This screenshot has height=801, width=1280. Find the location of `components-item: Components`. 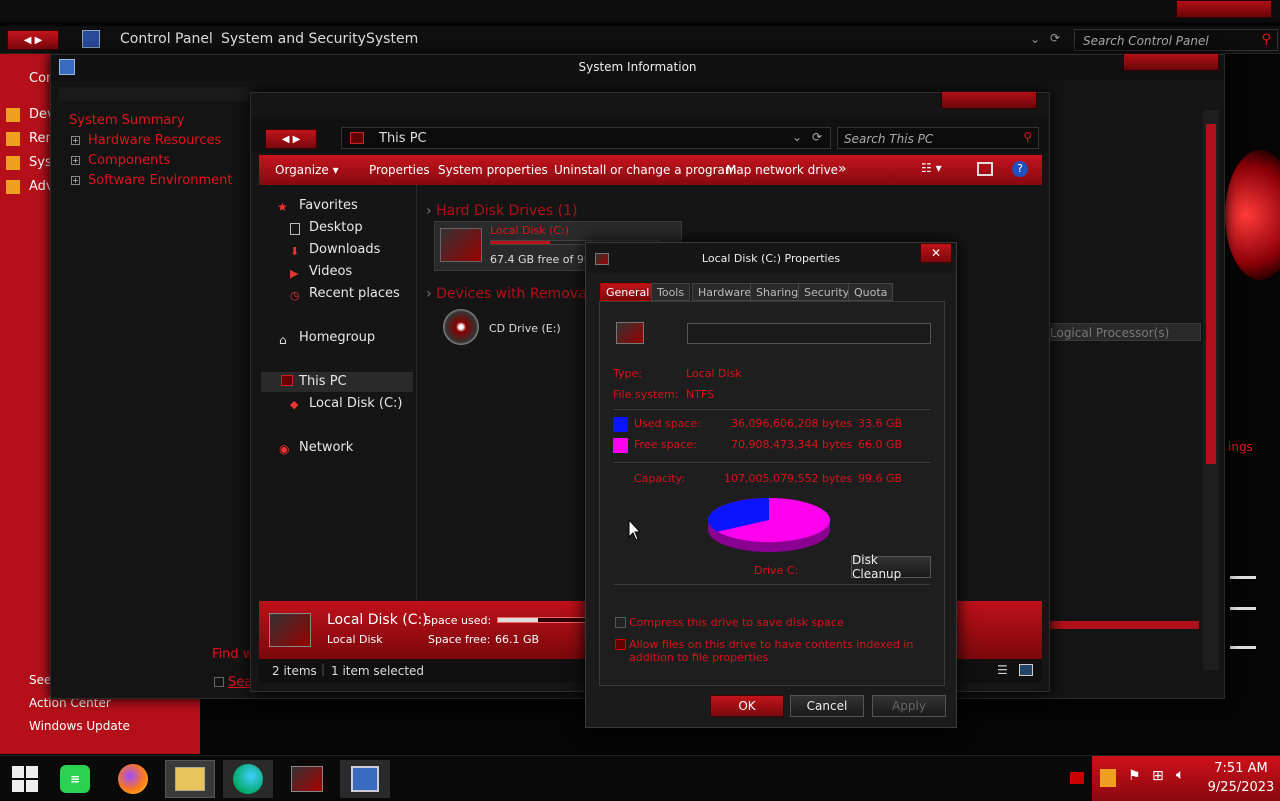

components-item: Components is located at coordinates (129, 160).